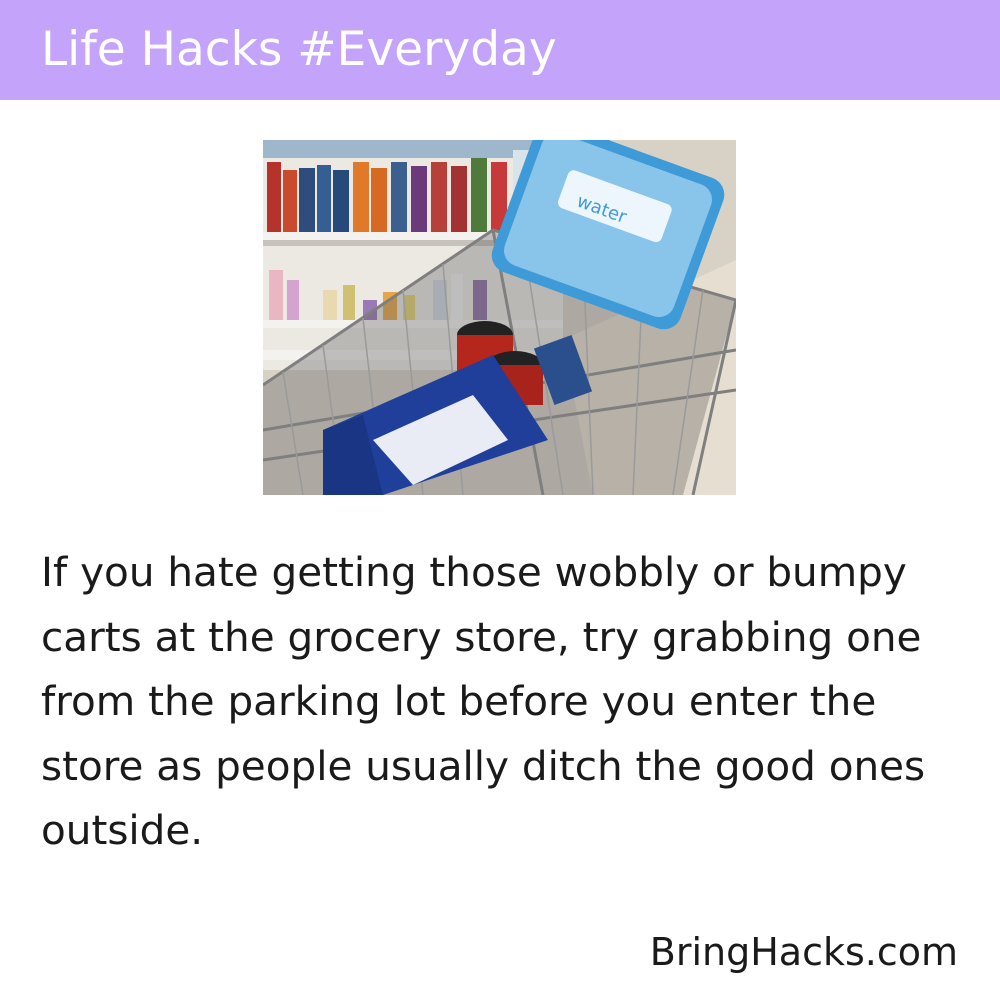 This screenshot has width=1000, height=1000. Describe the element at coordinates (803, 952) in the screenshot. I see `site-credit: BringHacks.com` at that location.